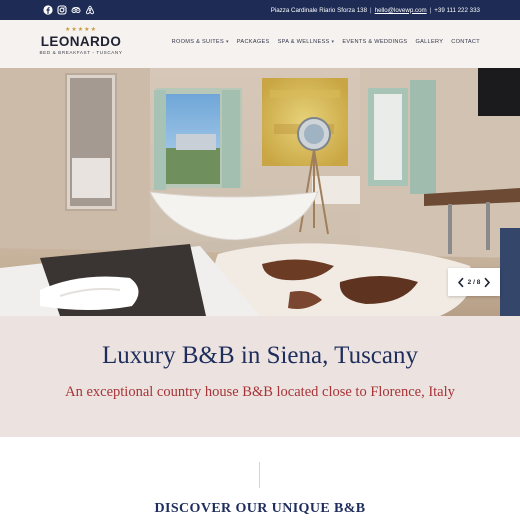 This screenshot has width=520, height=520. Describe the element at coordinates (81, 30) in the screenshot. I see `rating-stars: ★★★★★` at that location.